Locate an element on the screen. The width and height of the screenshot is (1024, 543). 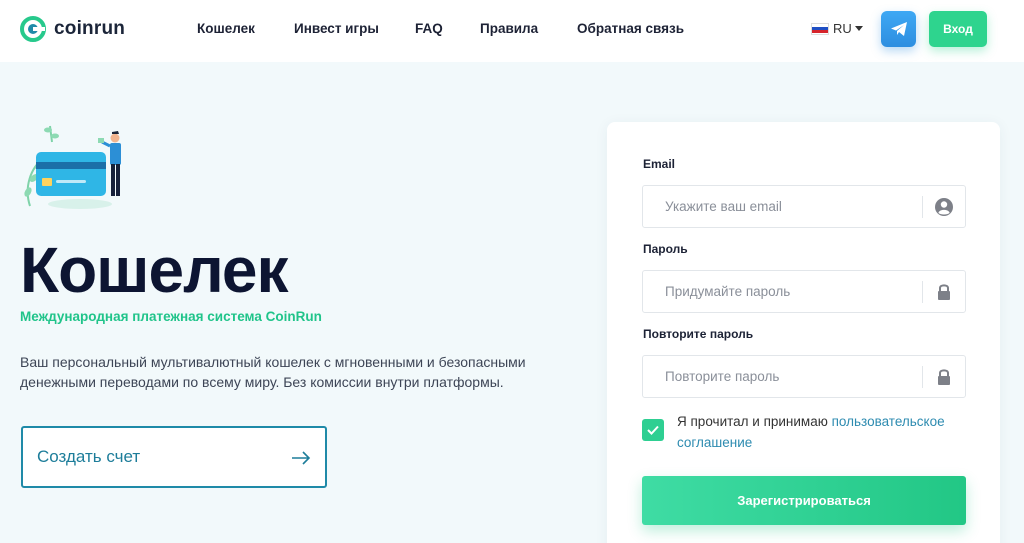
checkmark-icon is located at coordinates (653, 430).